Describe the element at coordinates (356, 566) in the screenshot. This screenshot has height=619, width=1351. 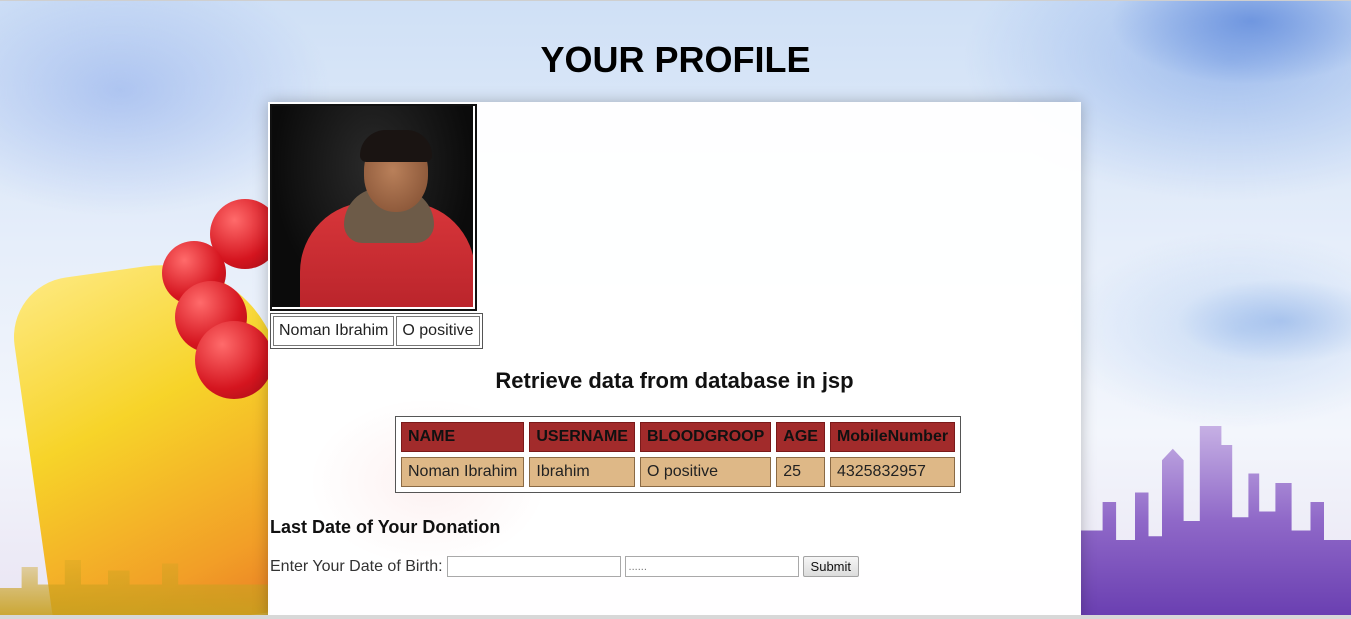
I see `dob-label: Enter Your Date of Birth:` at that location.